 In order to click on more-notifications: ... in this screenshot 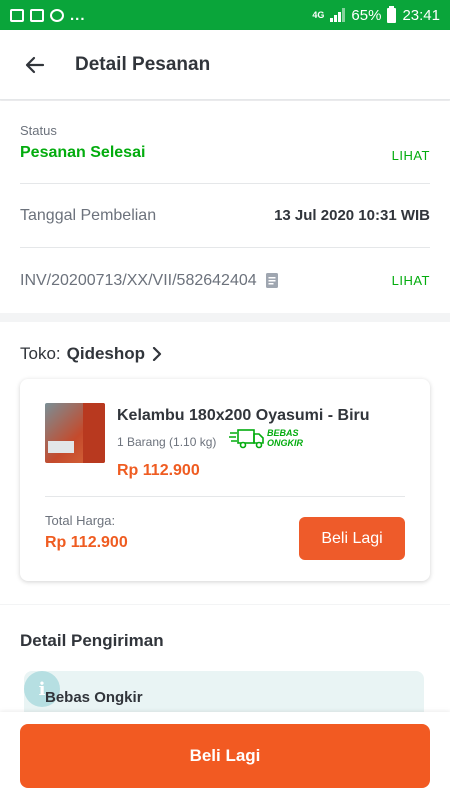, I will do `click(78, 15)`.